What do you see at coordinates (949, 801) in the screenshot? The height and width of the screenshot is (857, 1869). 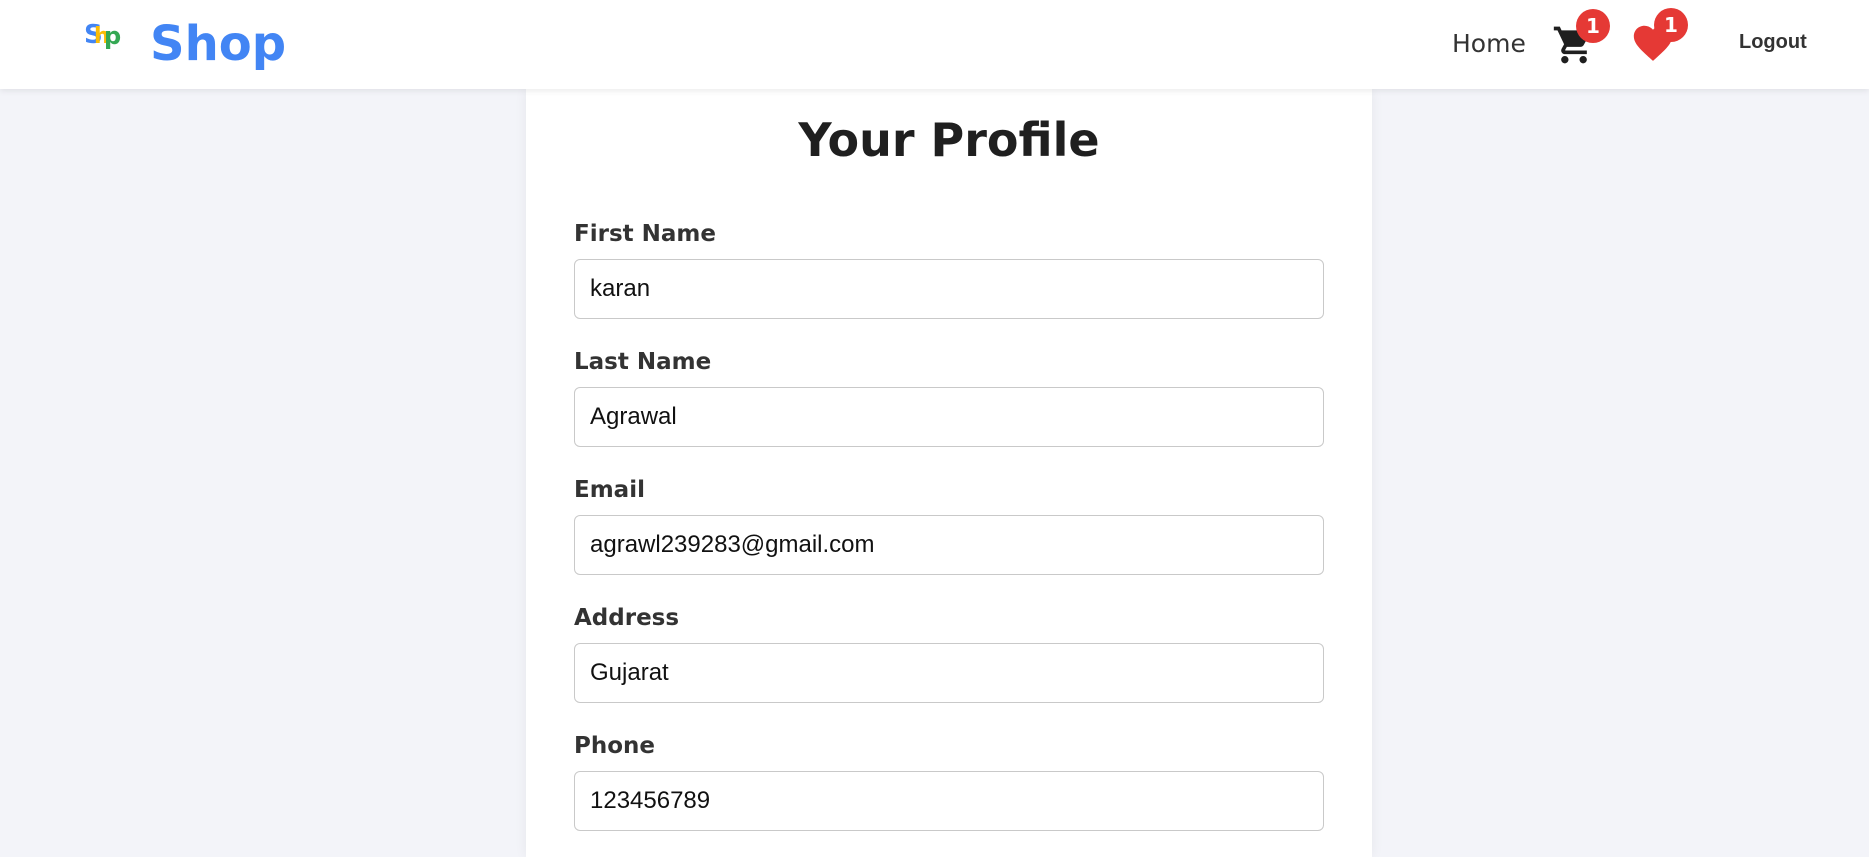 I see `phone-field` at bounding box center [949, 801].